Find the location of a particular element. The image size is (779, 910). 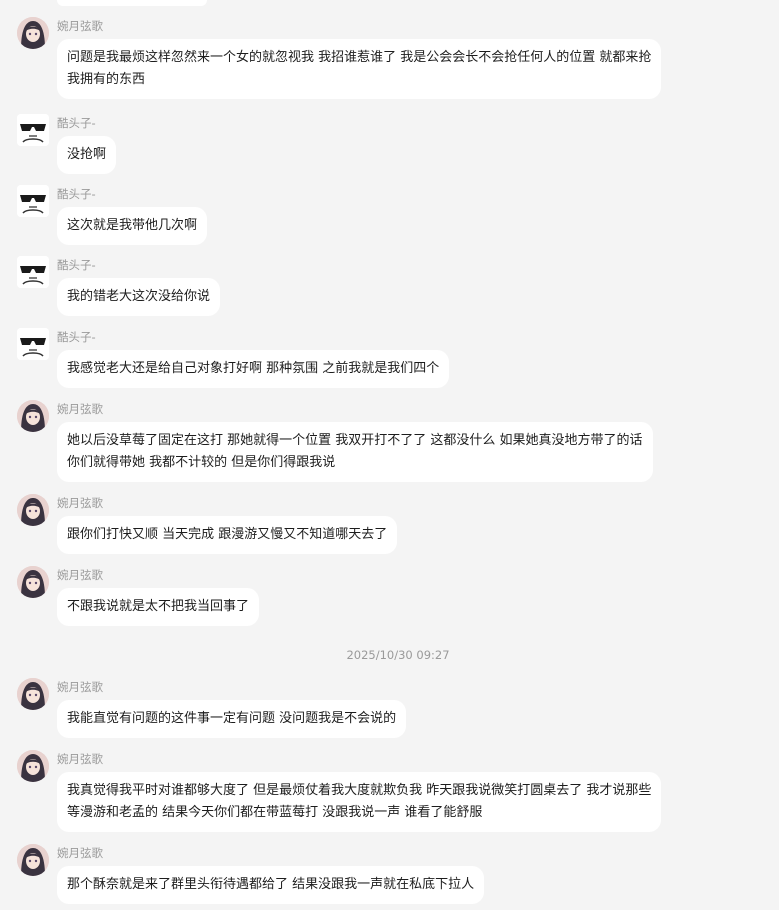

message-line: 不跟我说就是太不把我当回事了 is located at coordinates (158, 606).